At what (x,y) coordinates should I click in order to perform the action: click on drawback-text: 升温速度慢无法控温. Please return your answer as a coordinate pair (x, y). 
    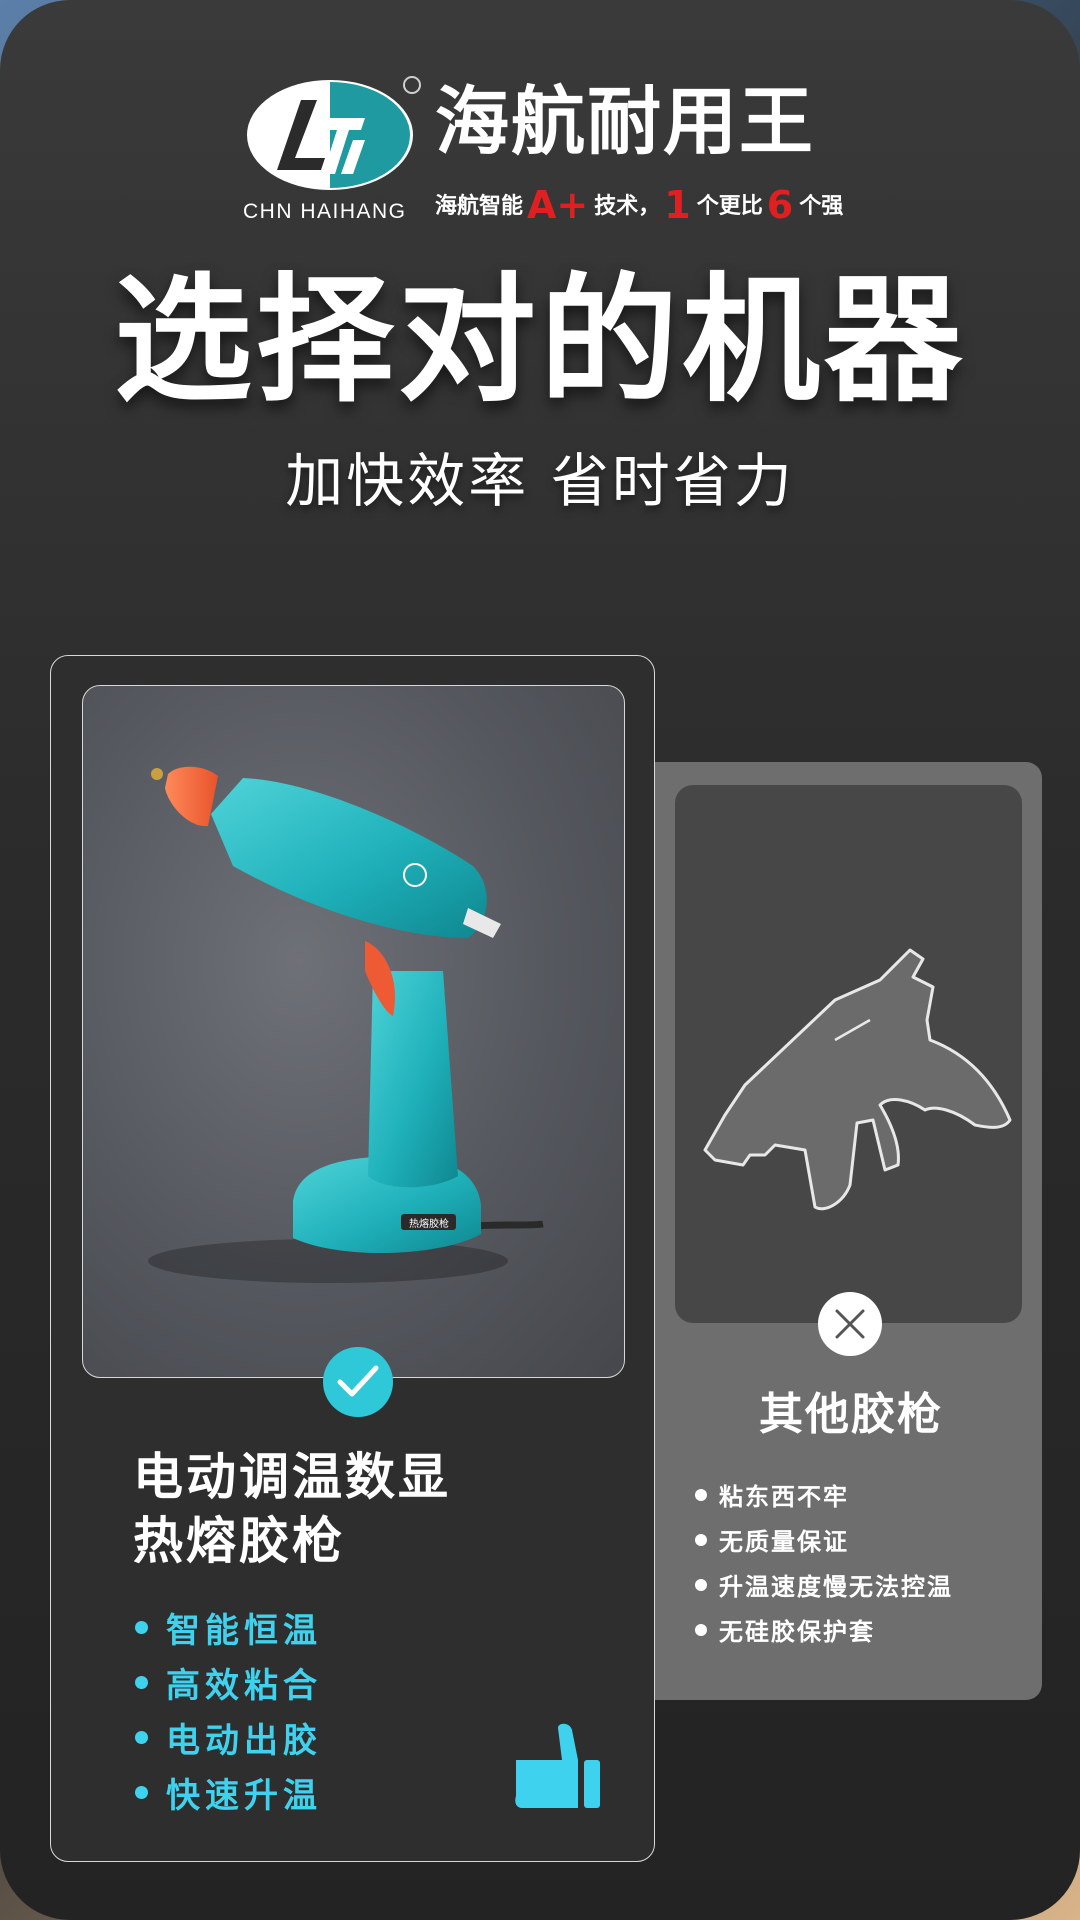
    Looking at the image, I should click on (836, 1587).